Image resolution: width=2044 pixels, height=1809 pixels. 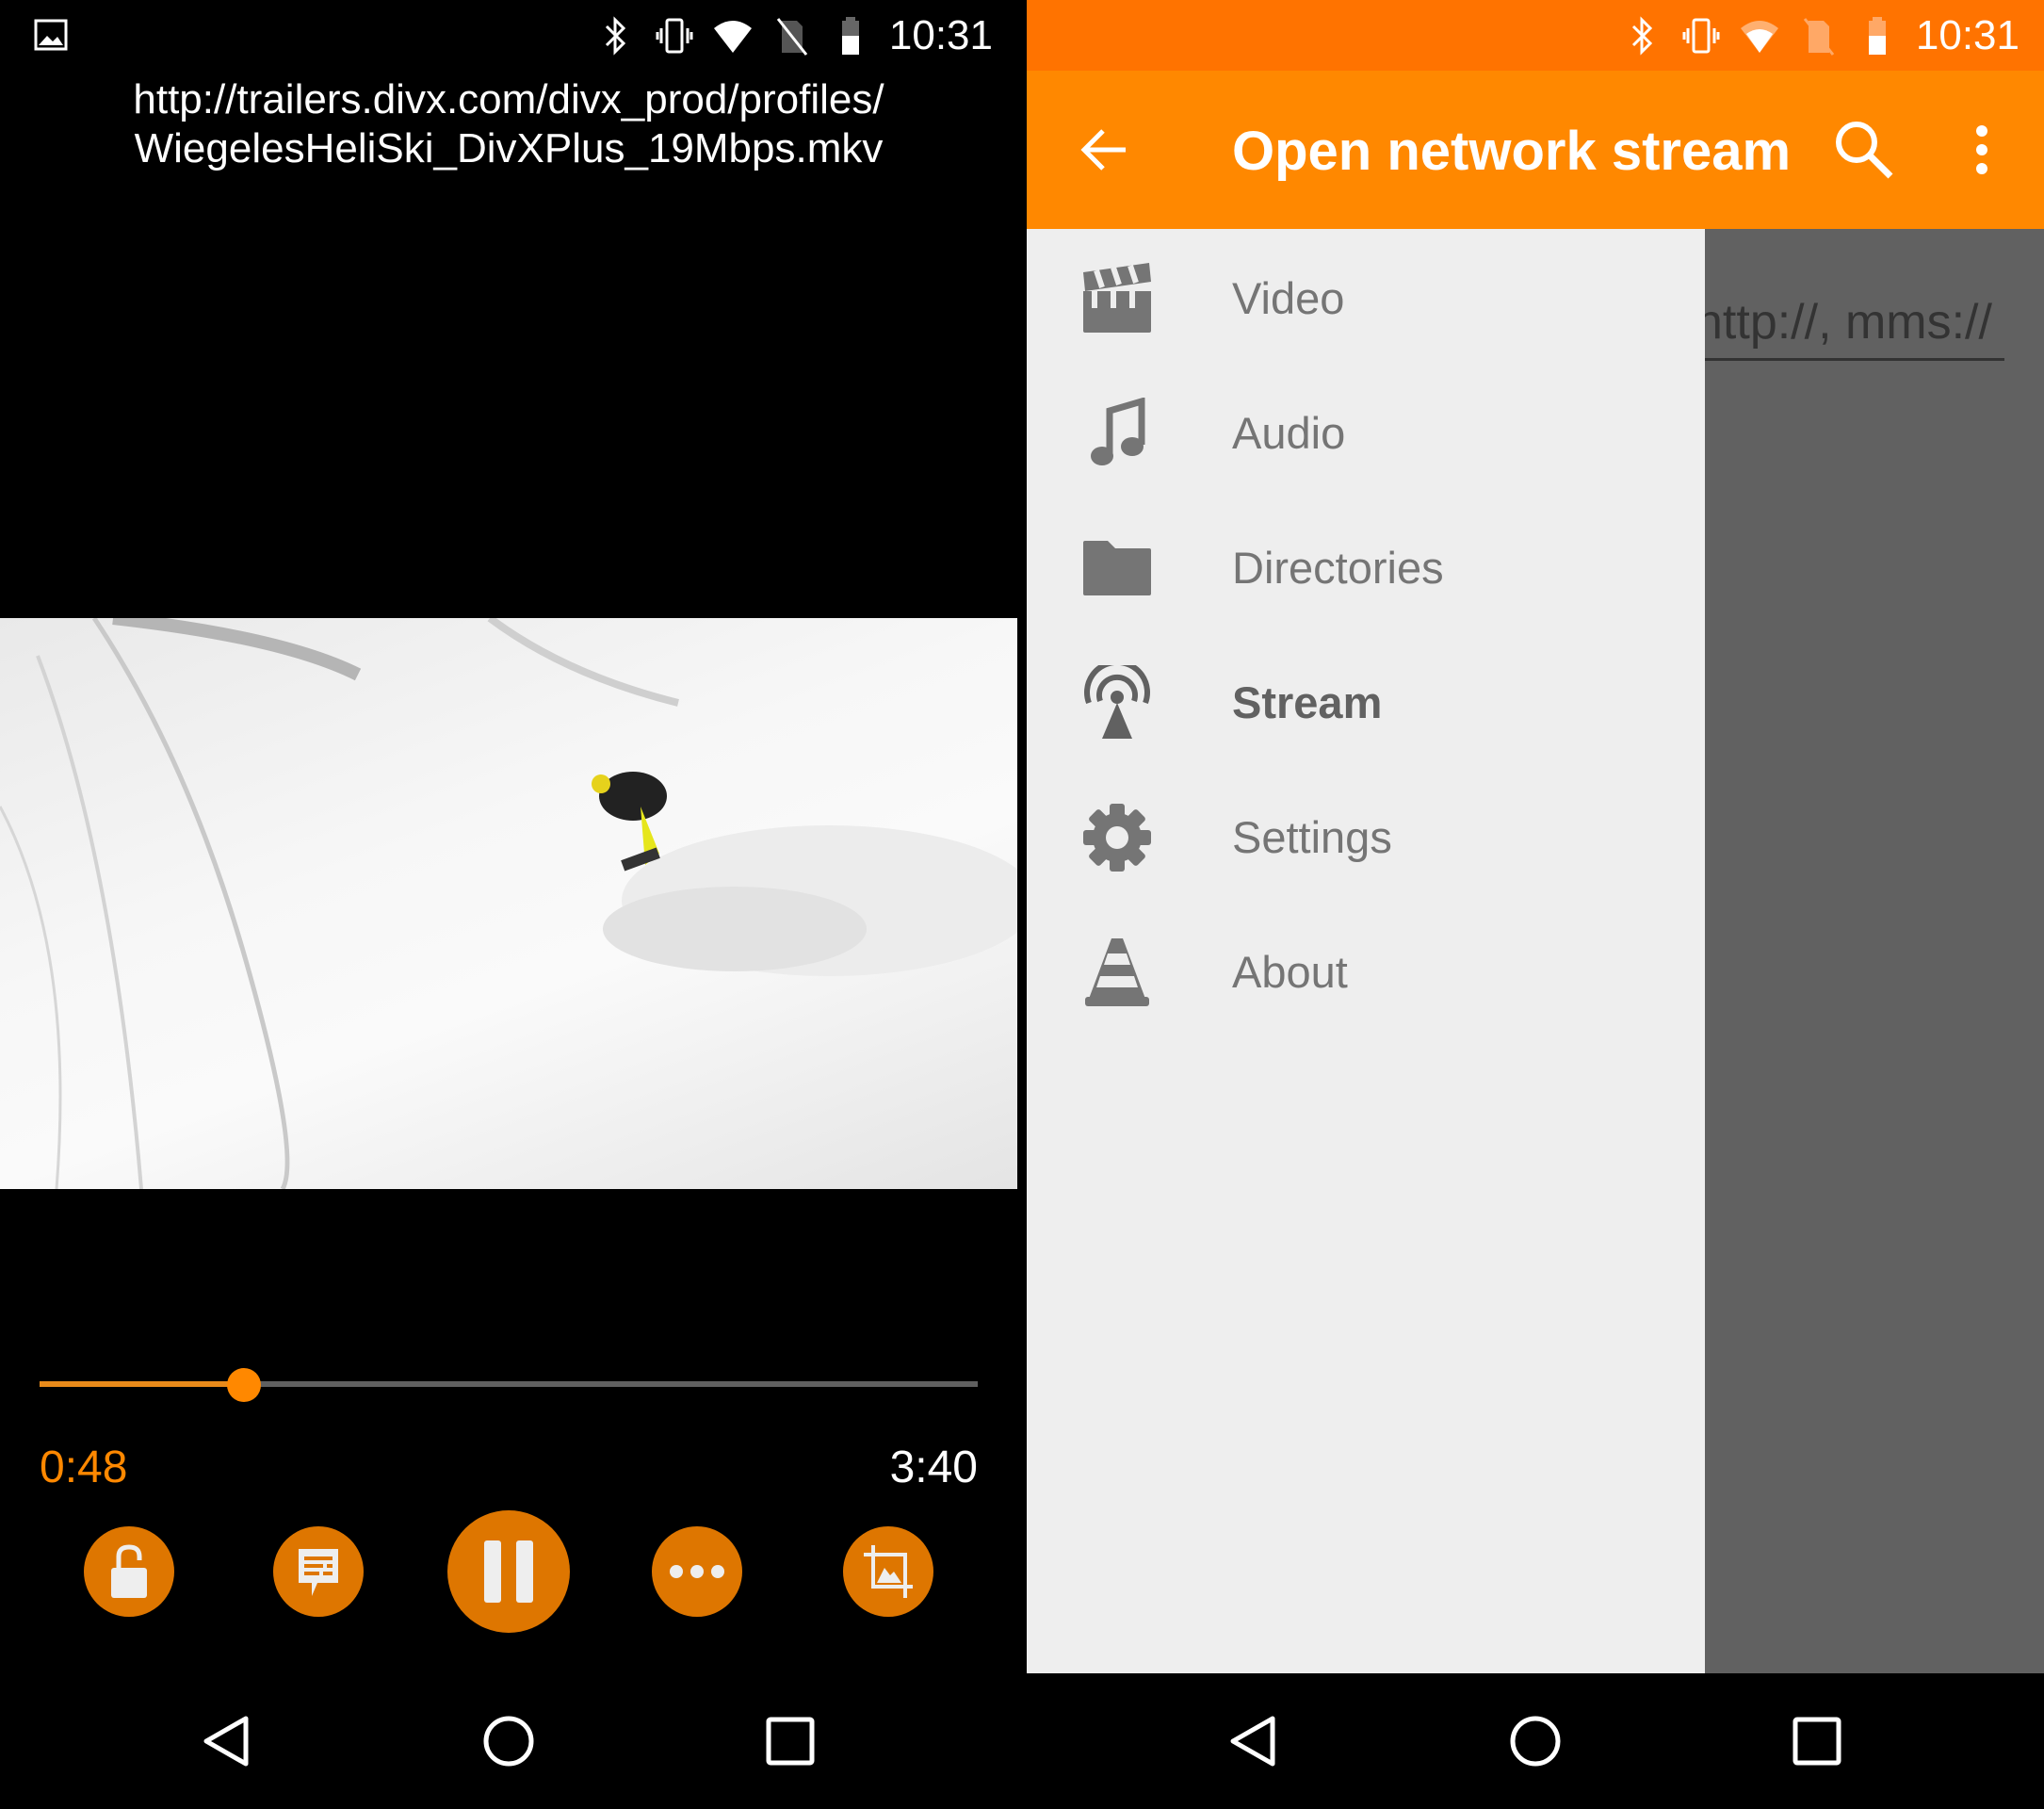 I want to click on subtitles-button, so click(x=318, y=1571).